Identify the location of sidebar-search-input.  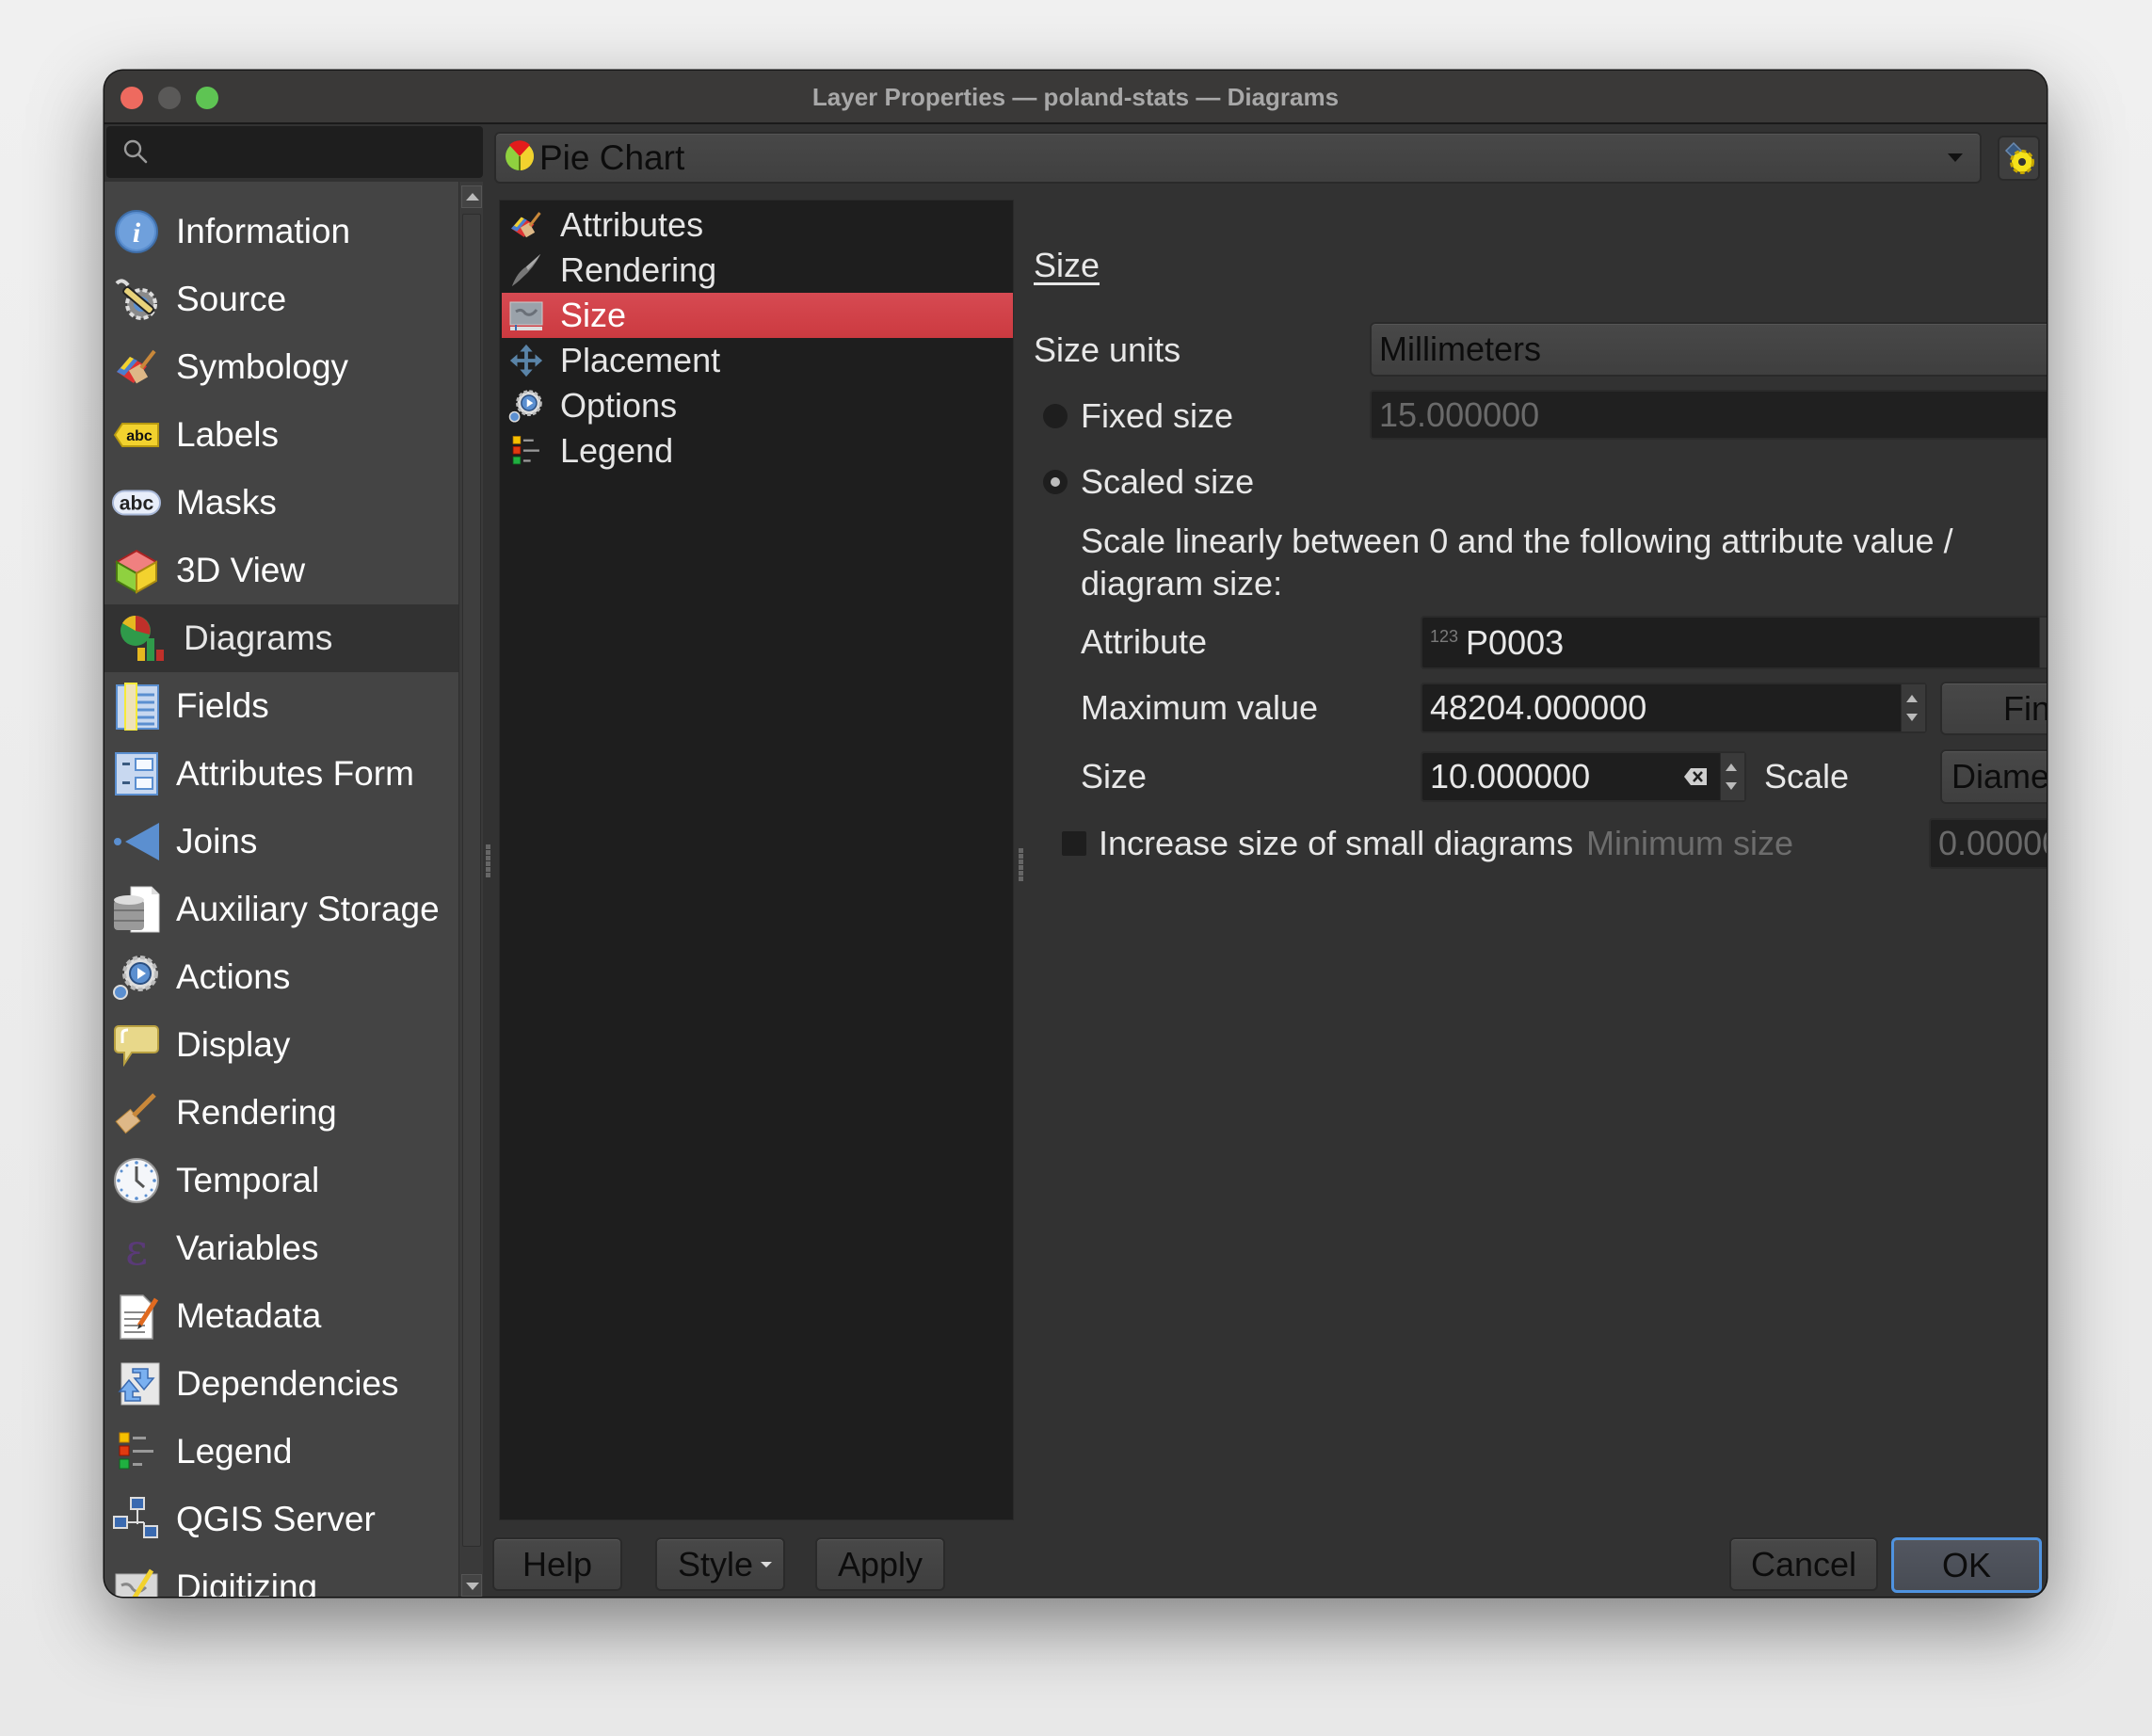
(294, 152).